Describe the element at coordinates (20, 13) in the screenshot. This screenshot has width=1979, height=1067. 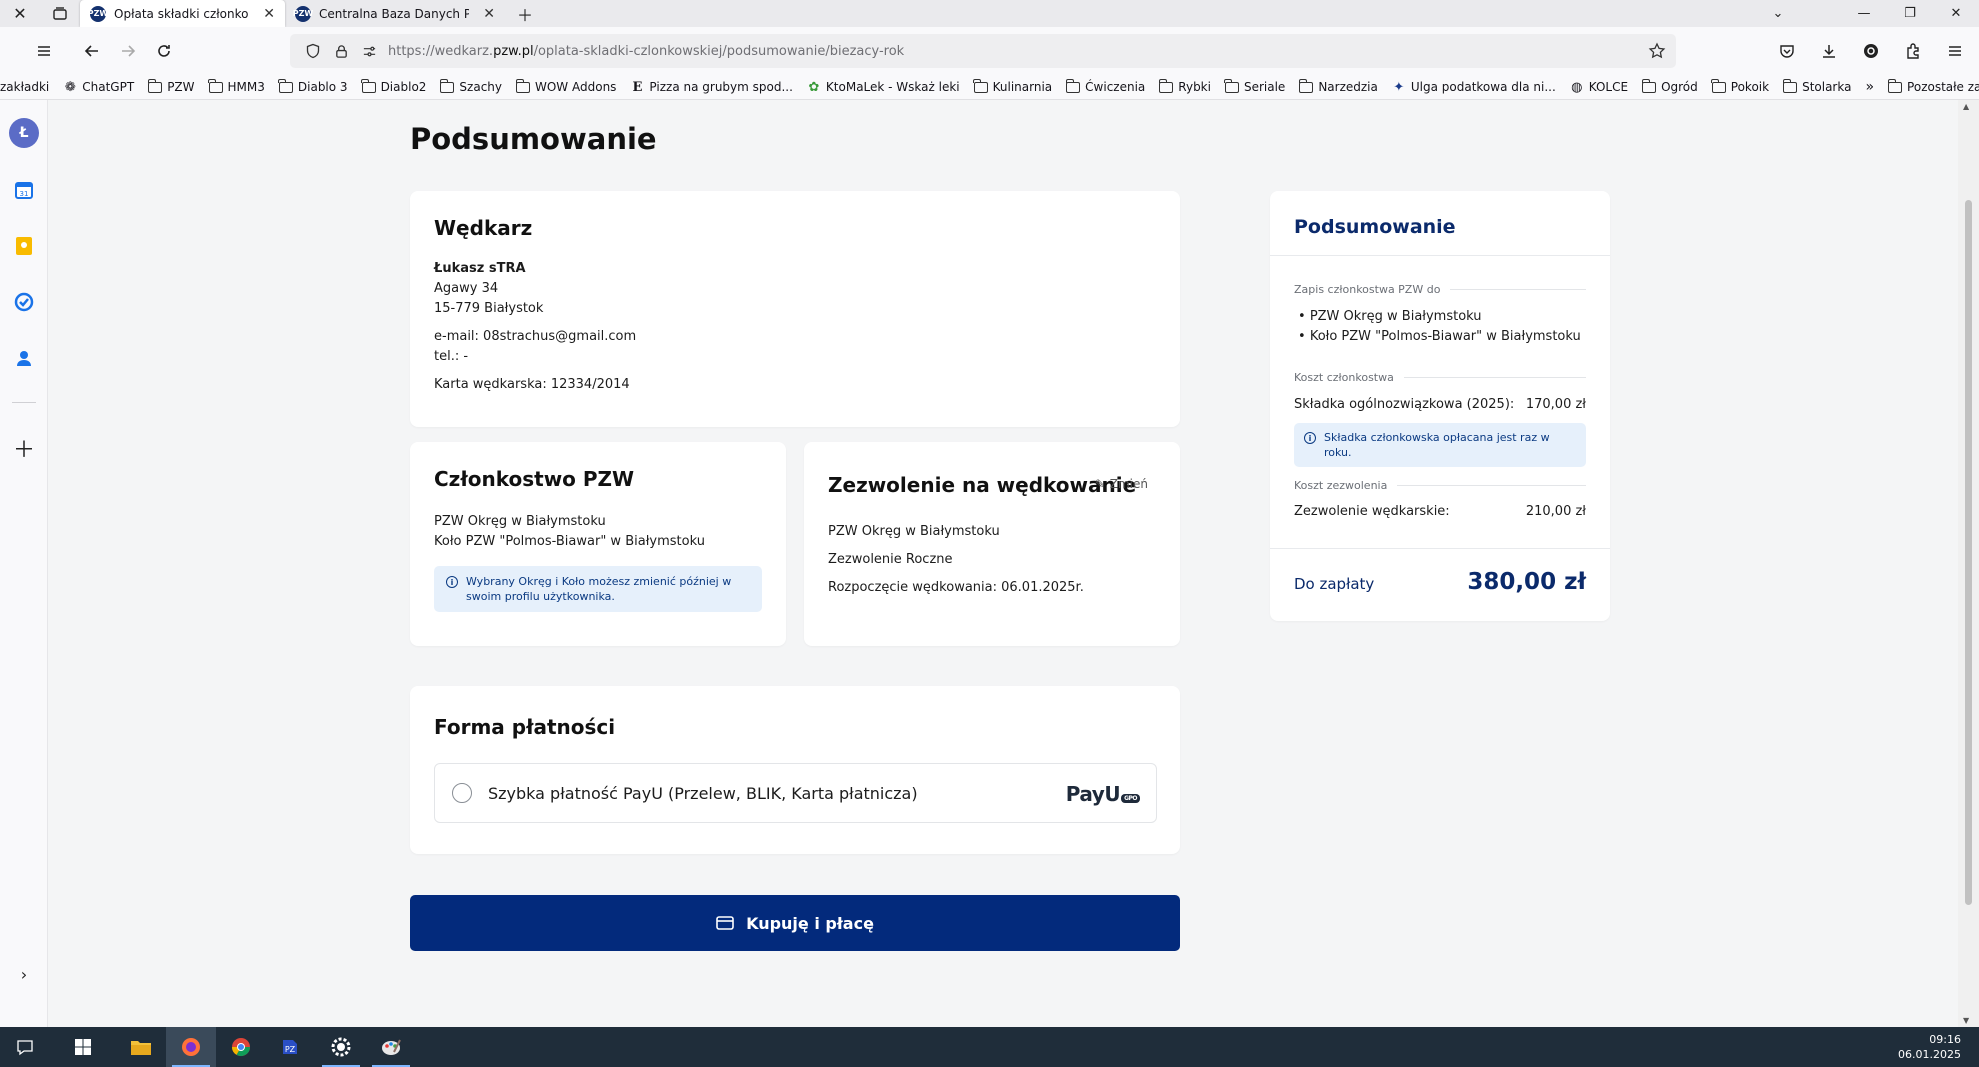
I see `close-icon: ✕` at that location.